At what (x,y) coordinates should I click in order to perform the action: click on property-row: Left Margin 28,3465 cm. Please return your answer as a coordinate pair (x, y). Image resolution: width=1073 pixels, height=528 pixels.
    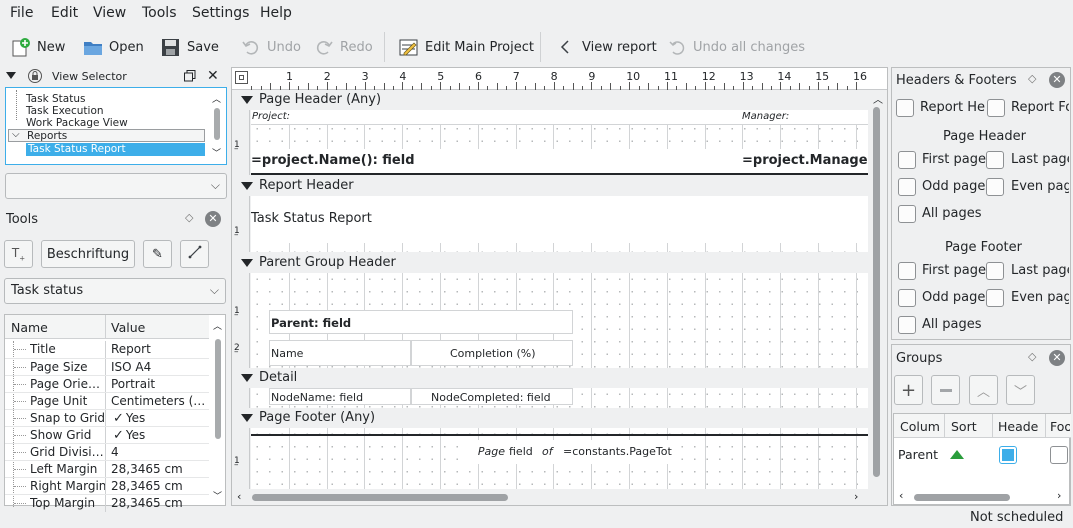
    Looking at the image, I should click on (107, 469).